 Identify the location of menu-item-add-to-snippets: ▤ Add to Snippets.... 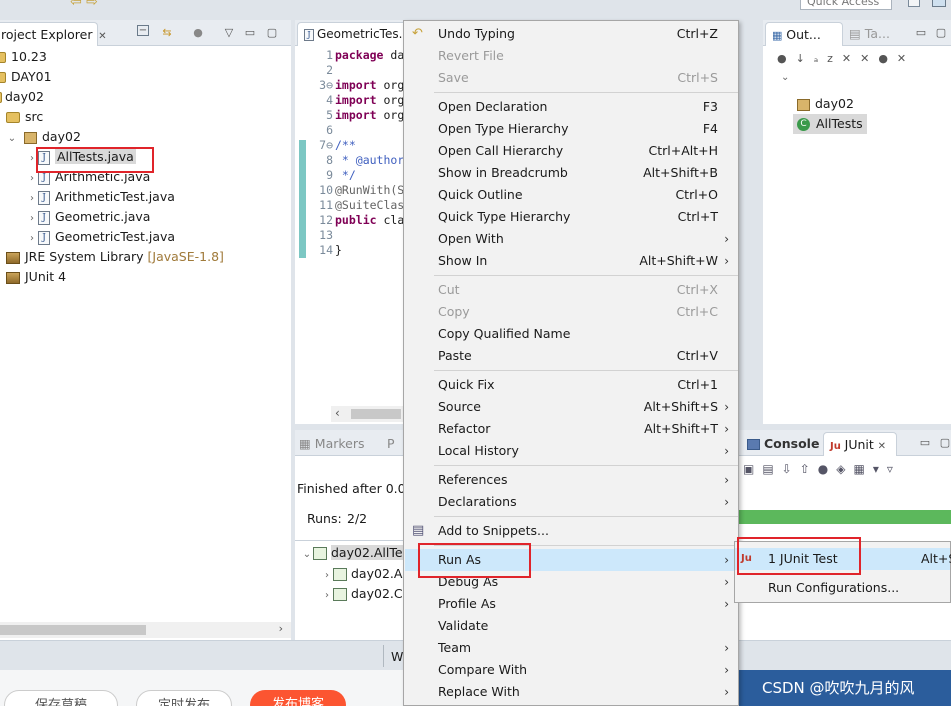
(571, 531).